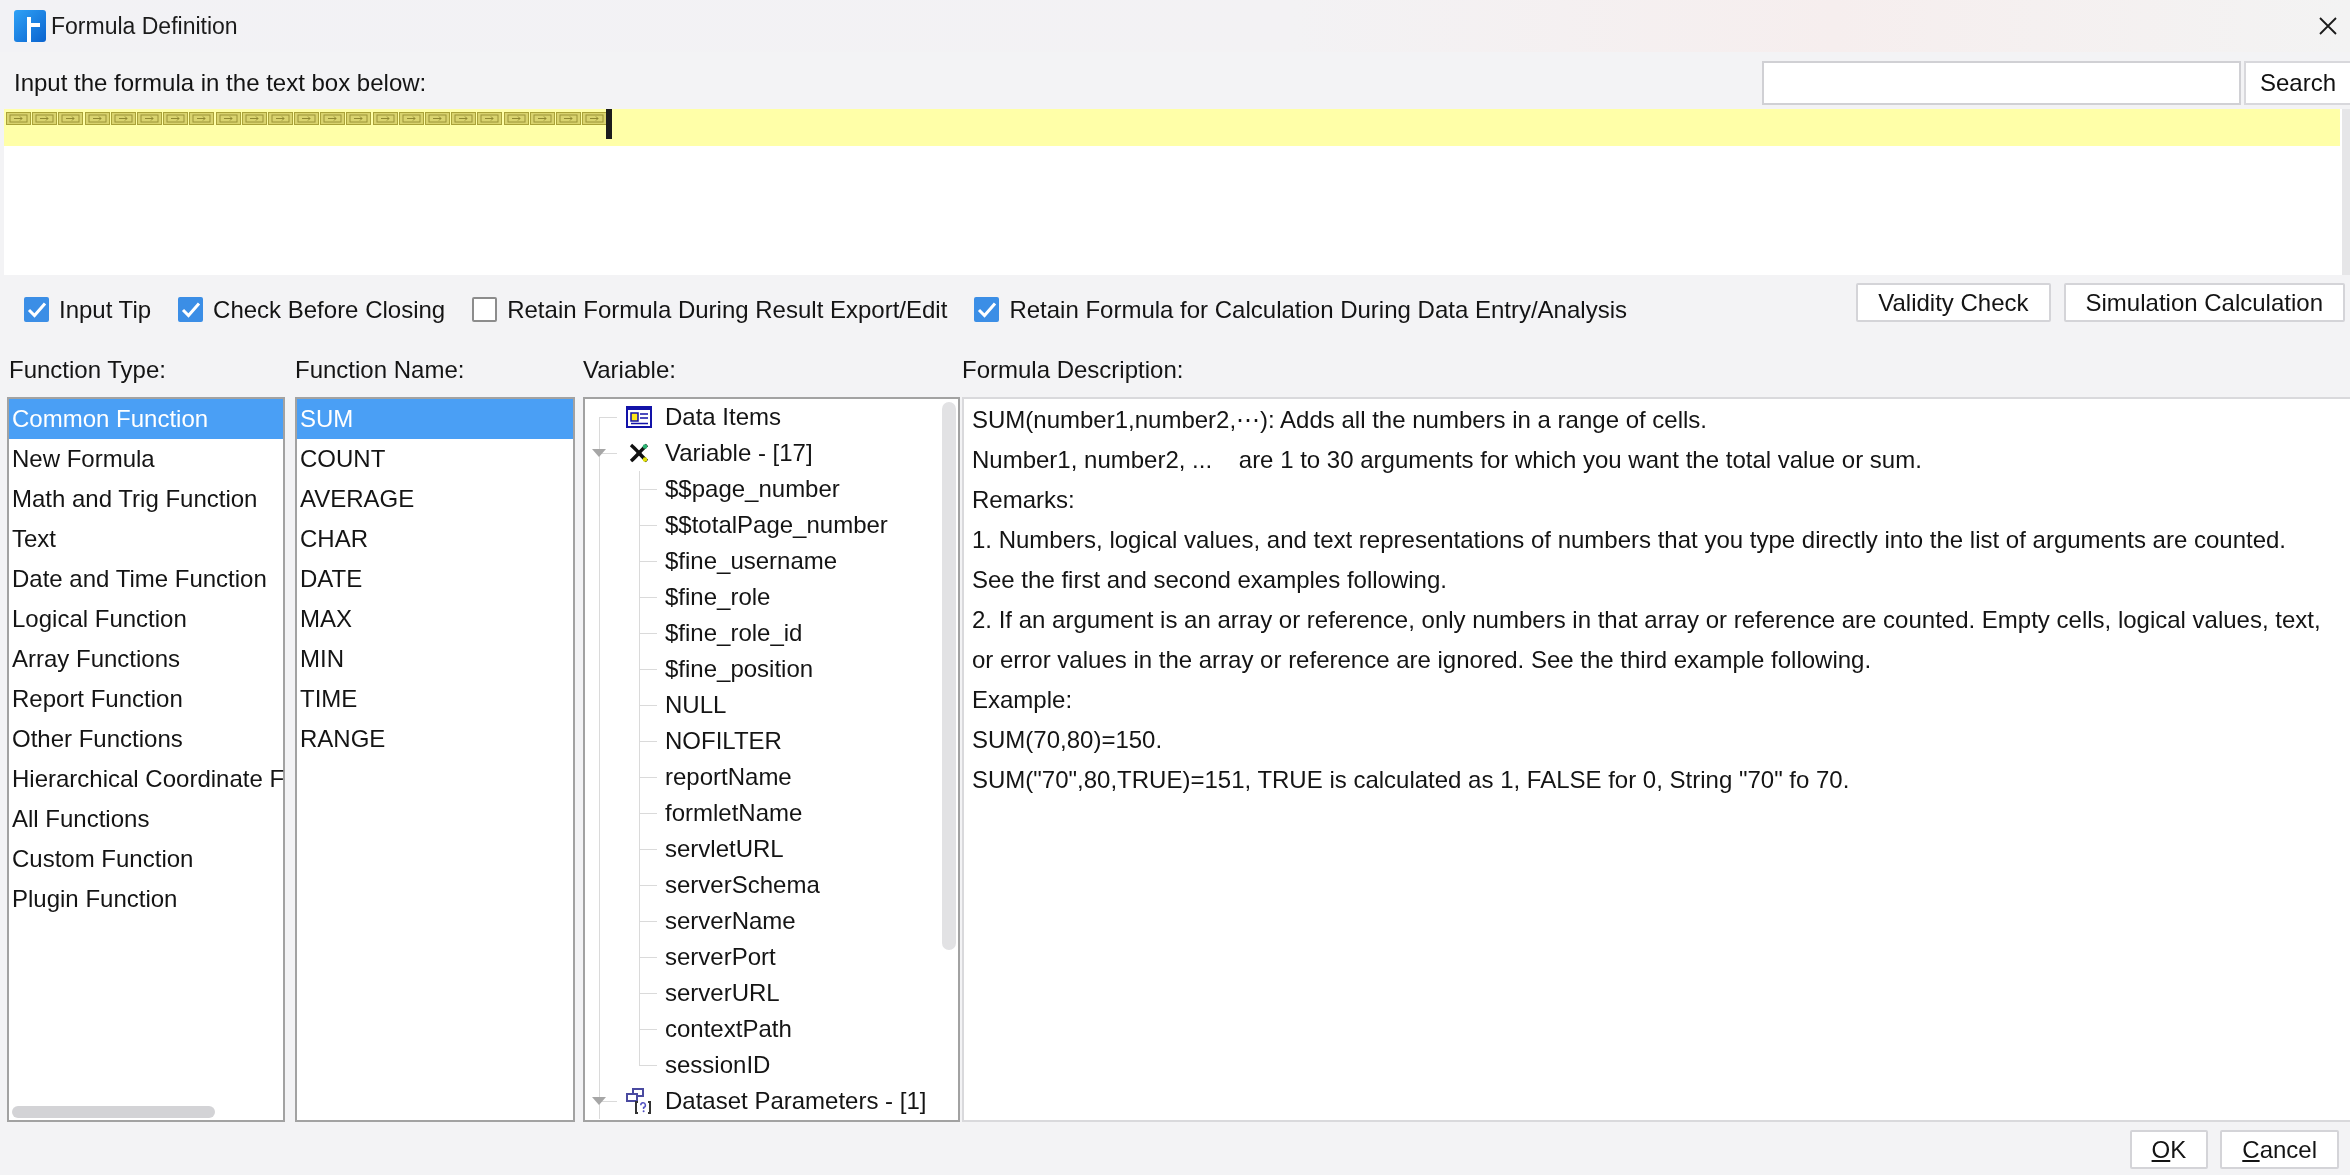 The width and height of the screenshot is (2350, 1175). What do you see at coordinates (723, 417) in the screenshot?
I see `tree-item: Data Items` at bounding box center [723, 417].